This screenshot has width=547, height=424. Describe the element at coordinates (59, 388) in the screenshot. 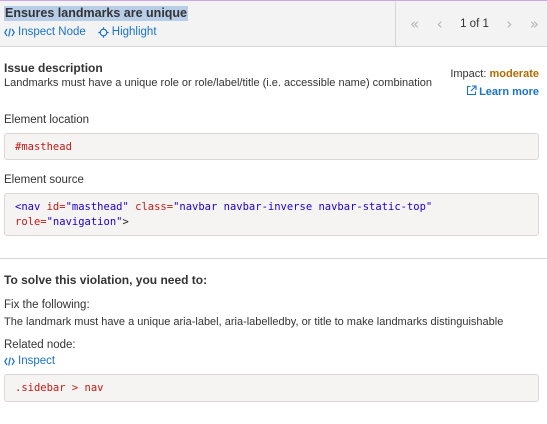

I see `related-node-selector: .sidebar > nav` at that location.